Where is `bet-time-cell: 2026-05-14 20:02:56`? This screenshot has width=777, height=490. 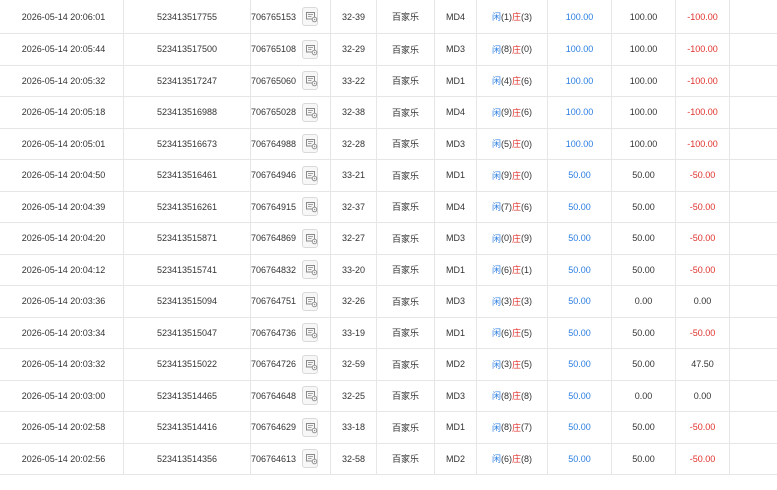
bet-time-cell: 2026-05-14 20:02:56 is located at coordinates (62, 458).